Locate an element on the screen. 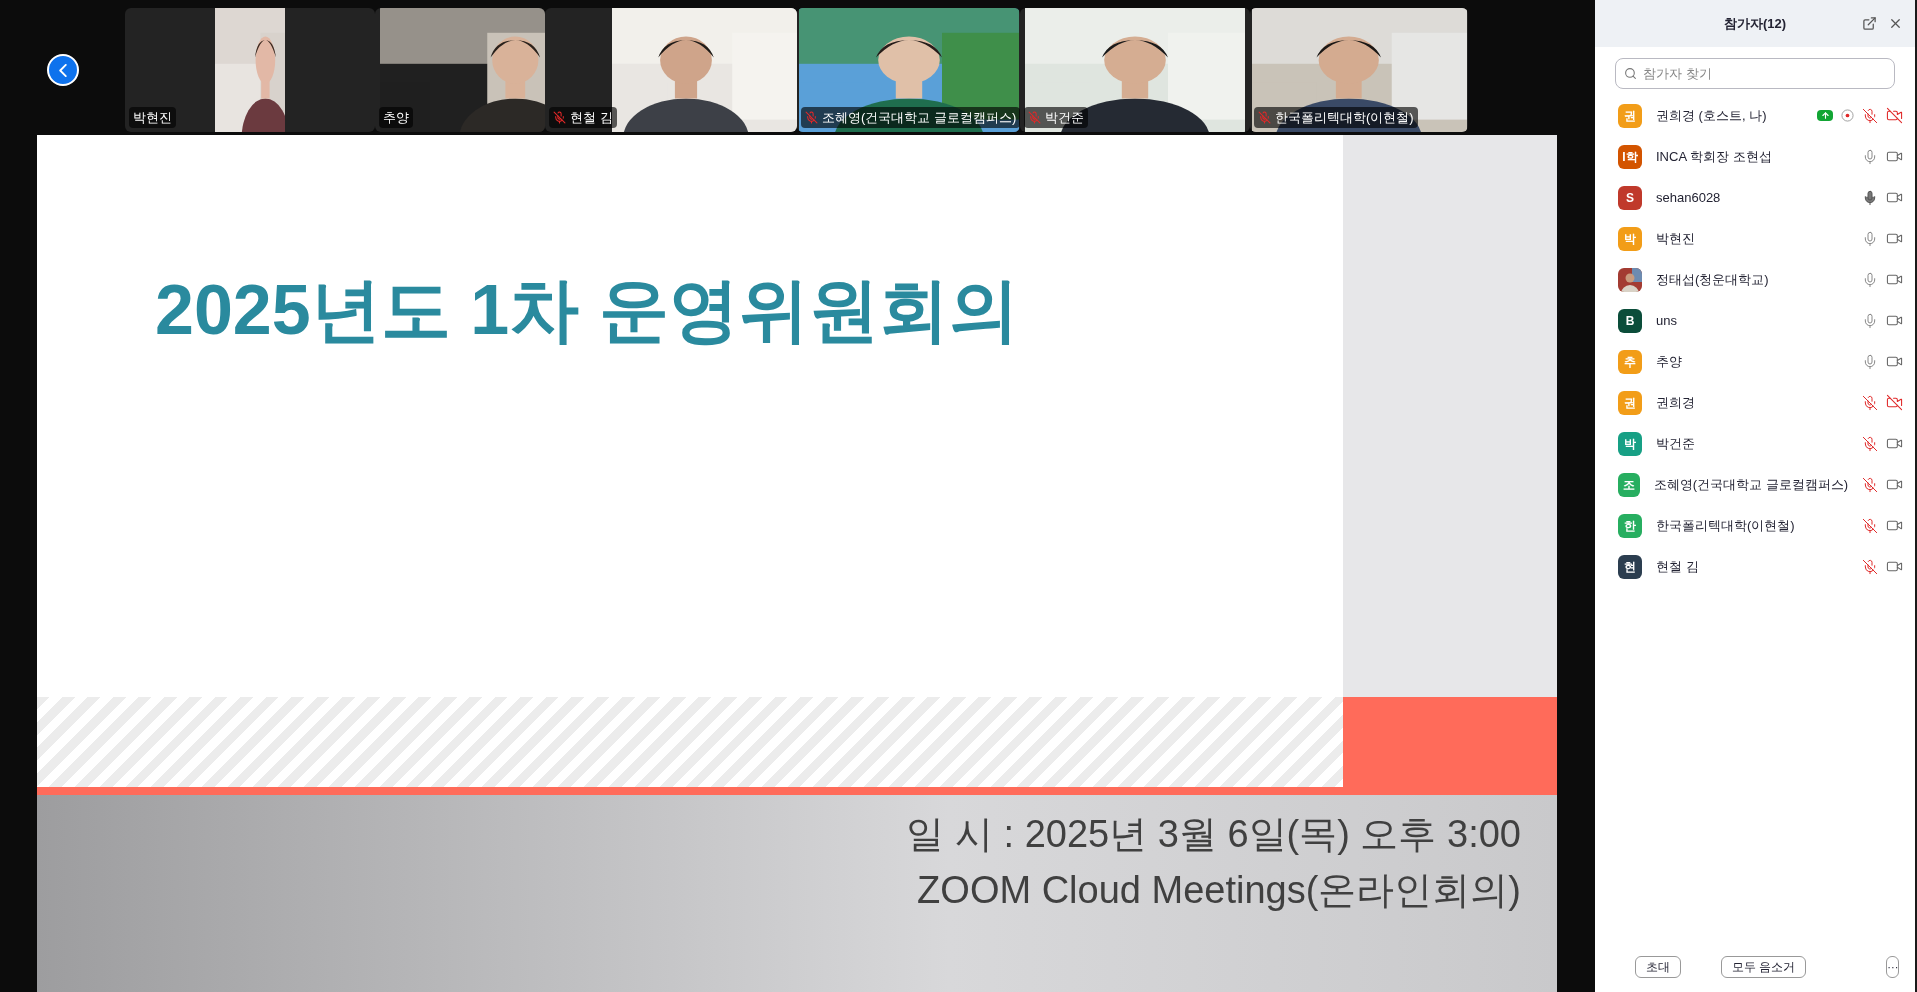  pop-out-icon is located at coordinates (1869, 23).